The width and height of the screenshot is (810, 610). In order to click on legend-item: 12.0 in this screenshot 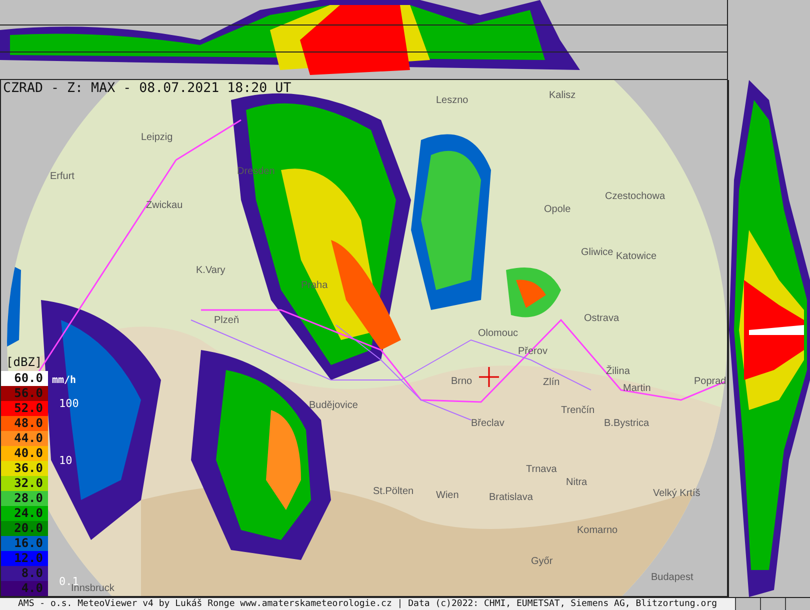, I will do `click(24, 558)`.